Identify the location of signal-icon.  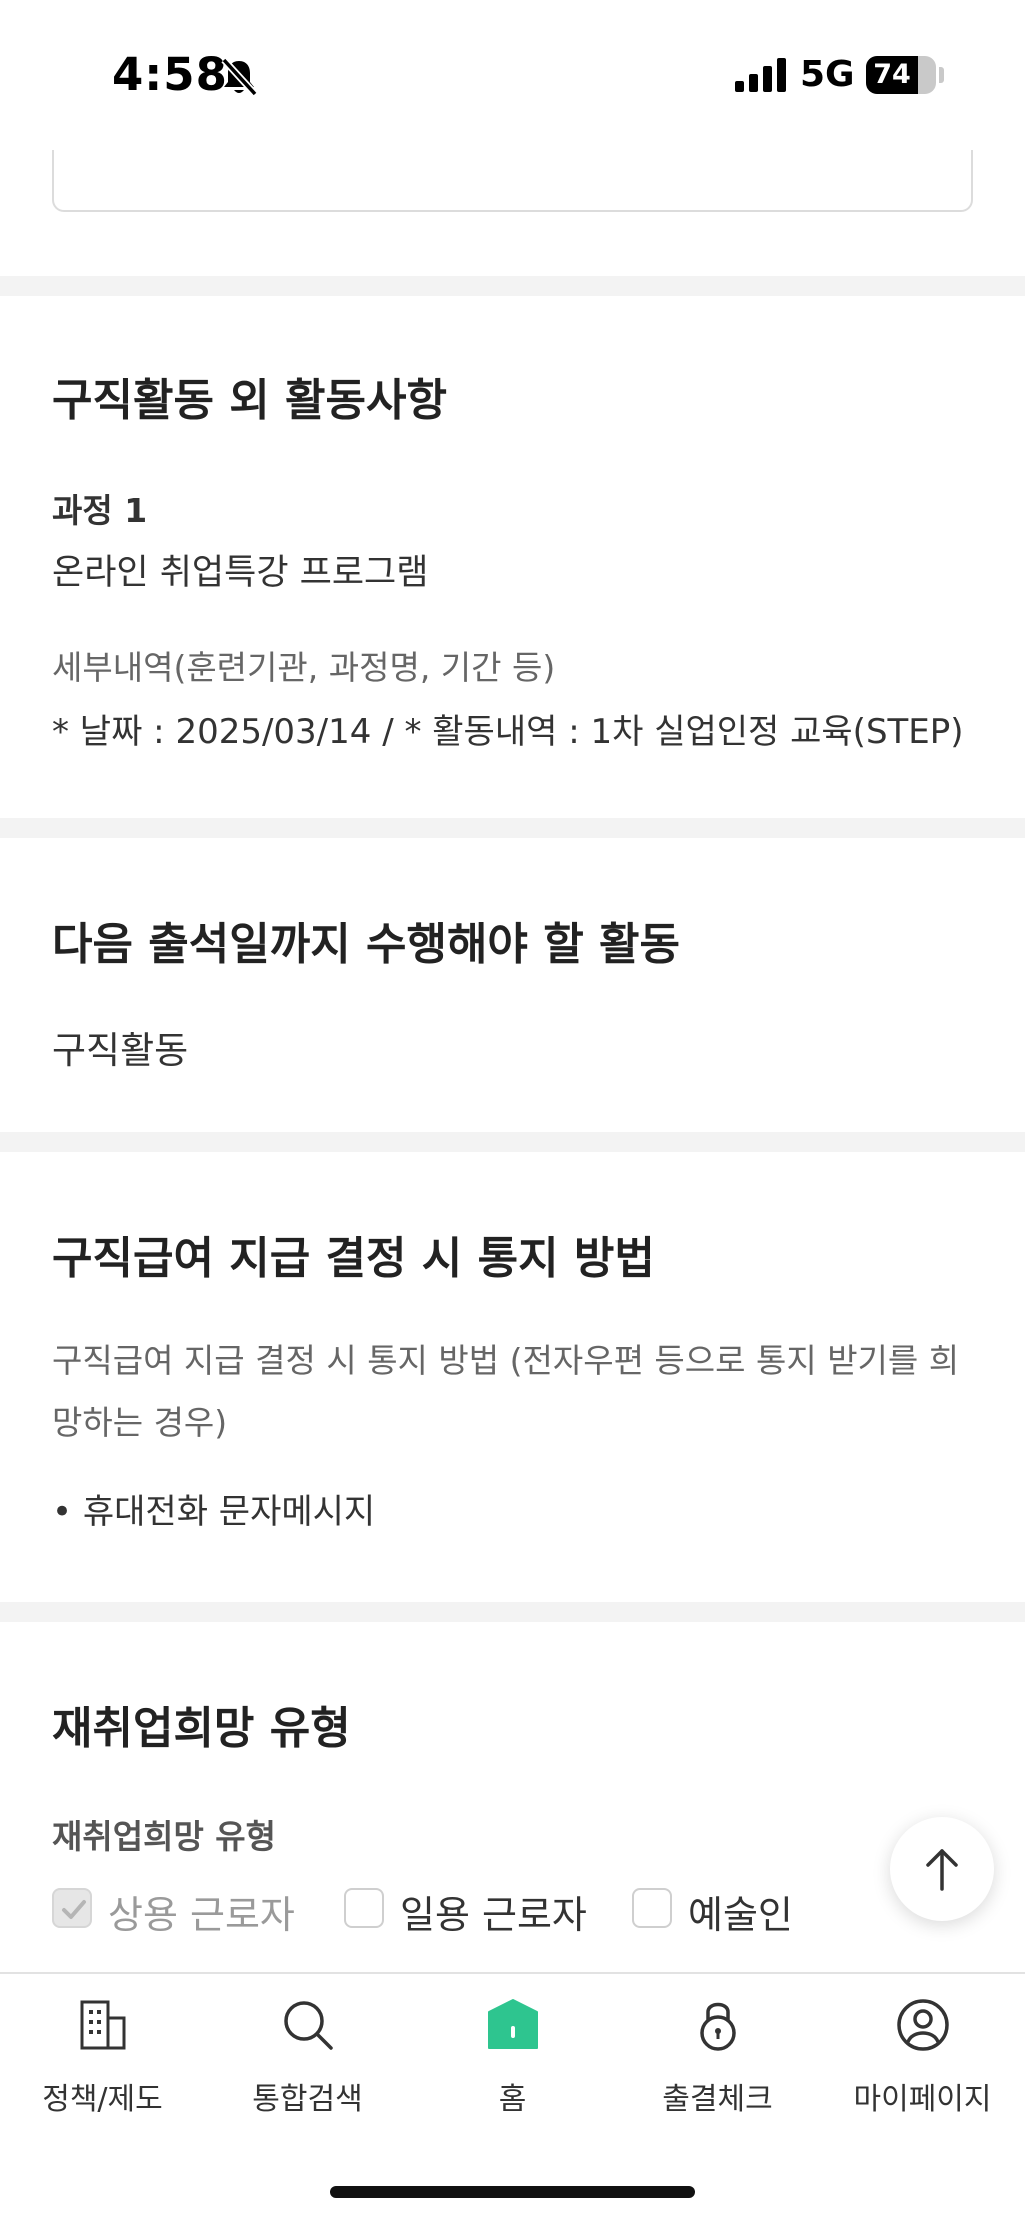
(761, 75).